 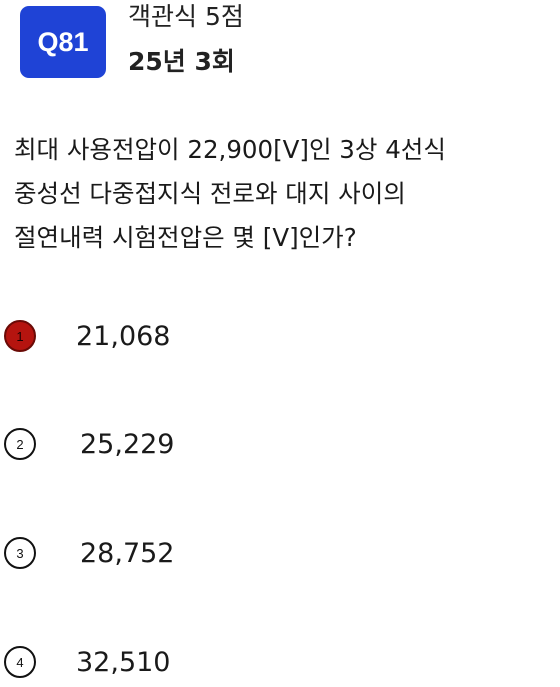 I want to click on choice-text: 25,229, so click(x=127, y=444).